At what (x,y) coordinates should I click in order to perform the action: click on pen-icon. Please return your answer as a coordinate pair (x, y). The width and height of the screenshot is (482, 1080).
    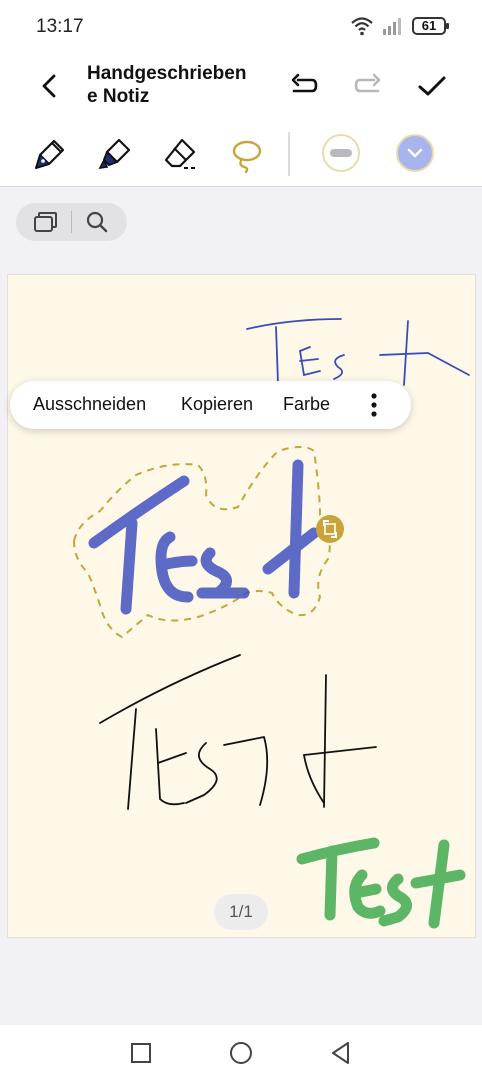
    Looking at the image, I should click on (50, 154).